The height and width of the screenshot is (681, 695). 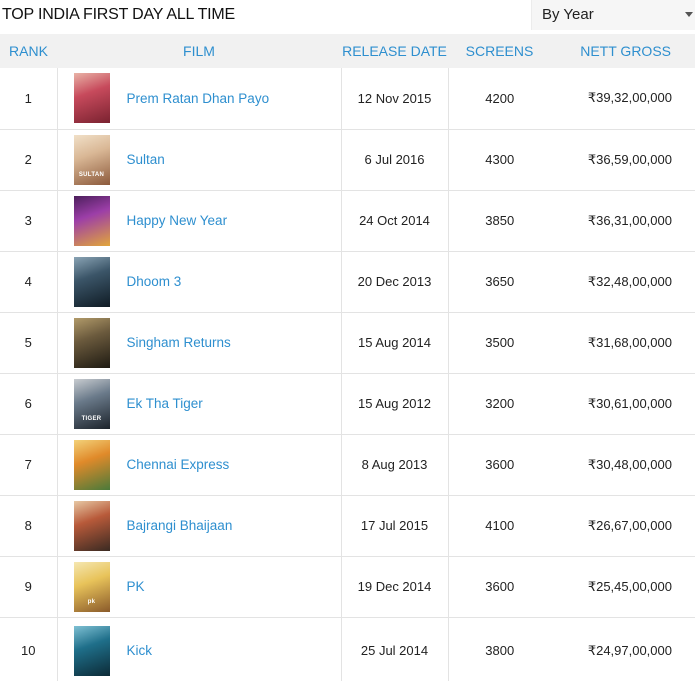 What do you see at coordinates (499, 404) in the screenshot?
I see `screens-cell: 3200` at bounding box center [499, 404].